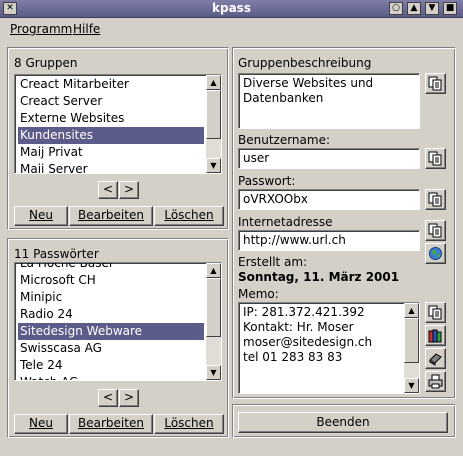 This screenshot has height=456, width=463. I want to click on globe-icon, so click(435, 253).